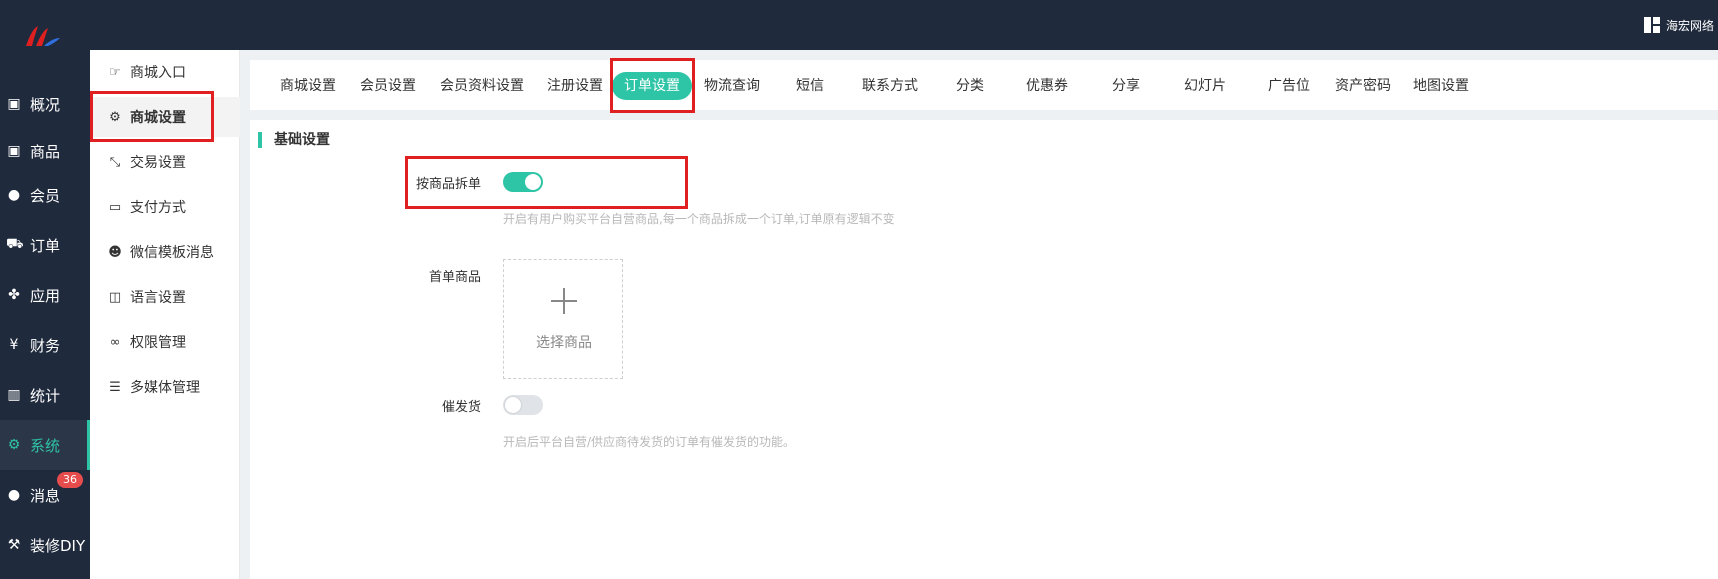 This screenshot has width=1718, height=579. Describe the element at coordinates (115, 162) in the screenshot. I see `exchange-icon: ⤡` at that location.